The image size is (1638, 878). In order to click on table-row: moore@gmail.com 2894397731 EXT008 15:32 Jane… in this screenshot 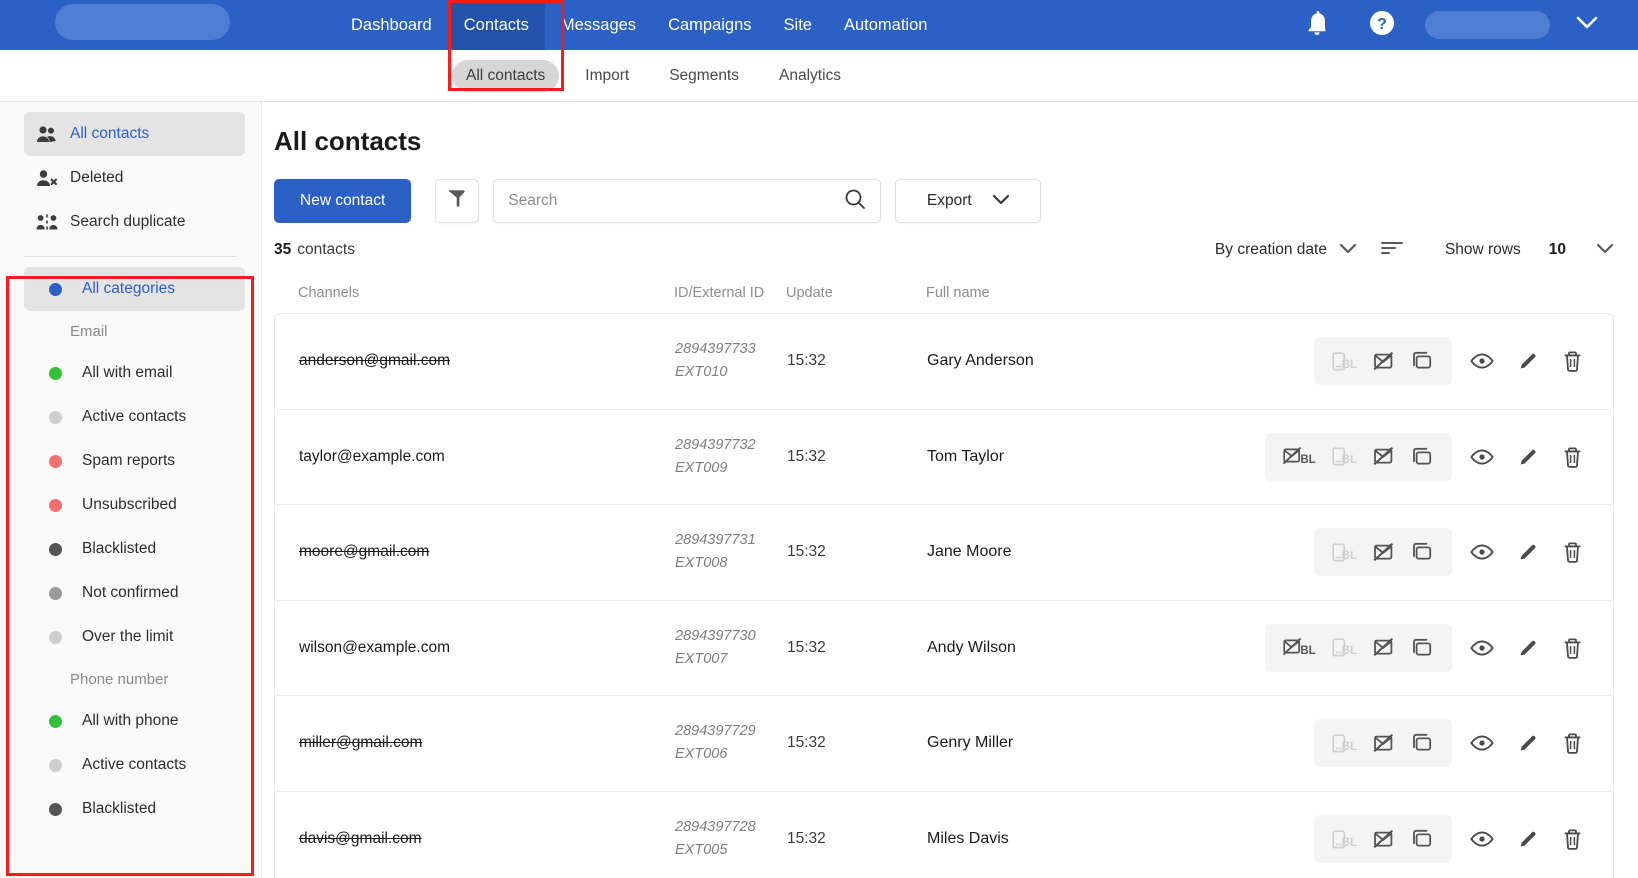, I will do `click(944, 553)`.